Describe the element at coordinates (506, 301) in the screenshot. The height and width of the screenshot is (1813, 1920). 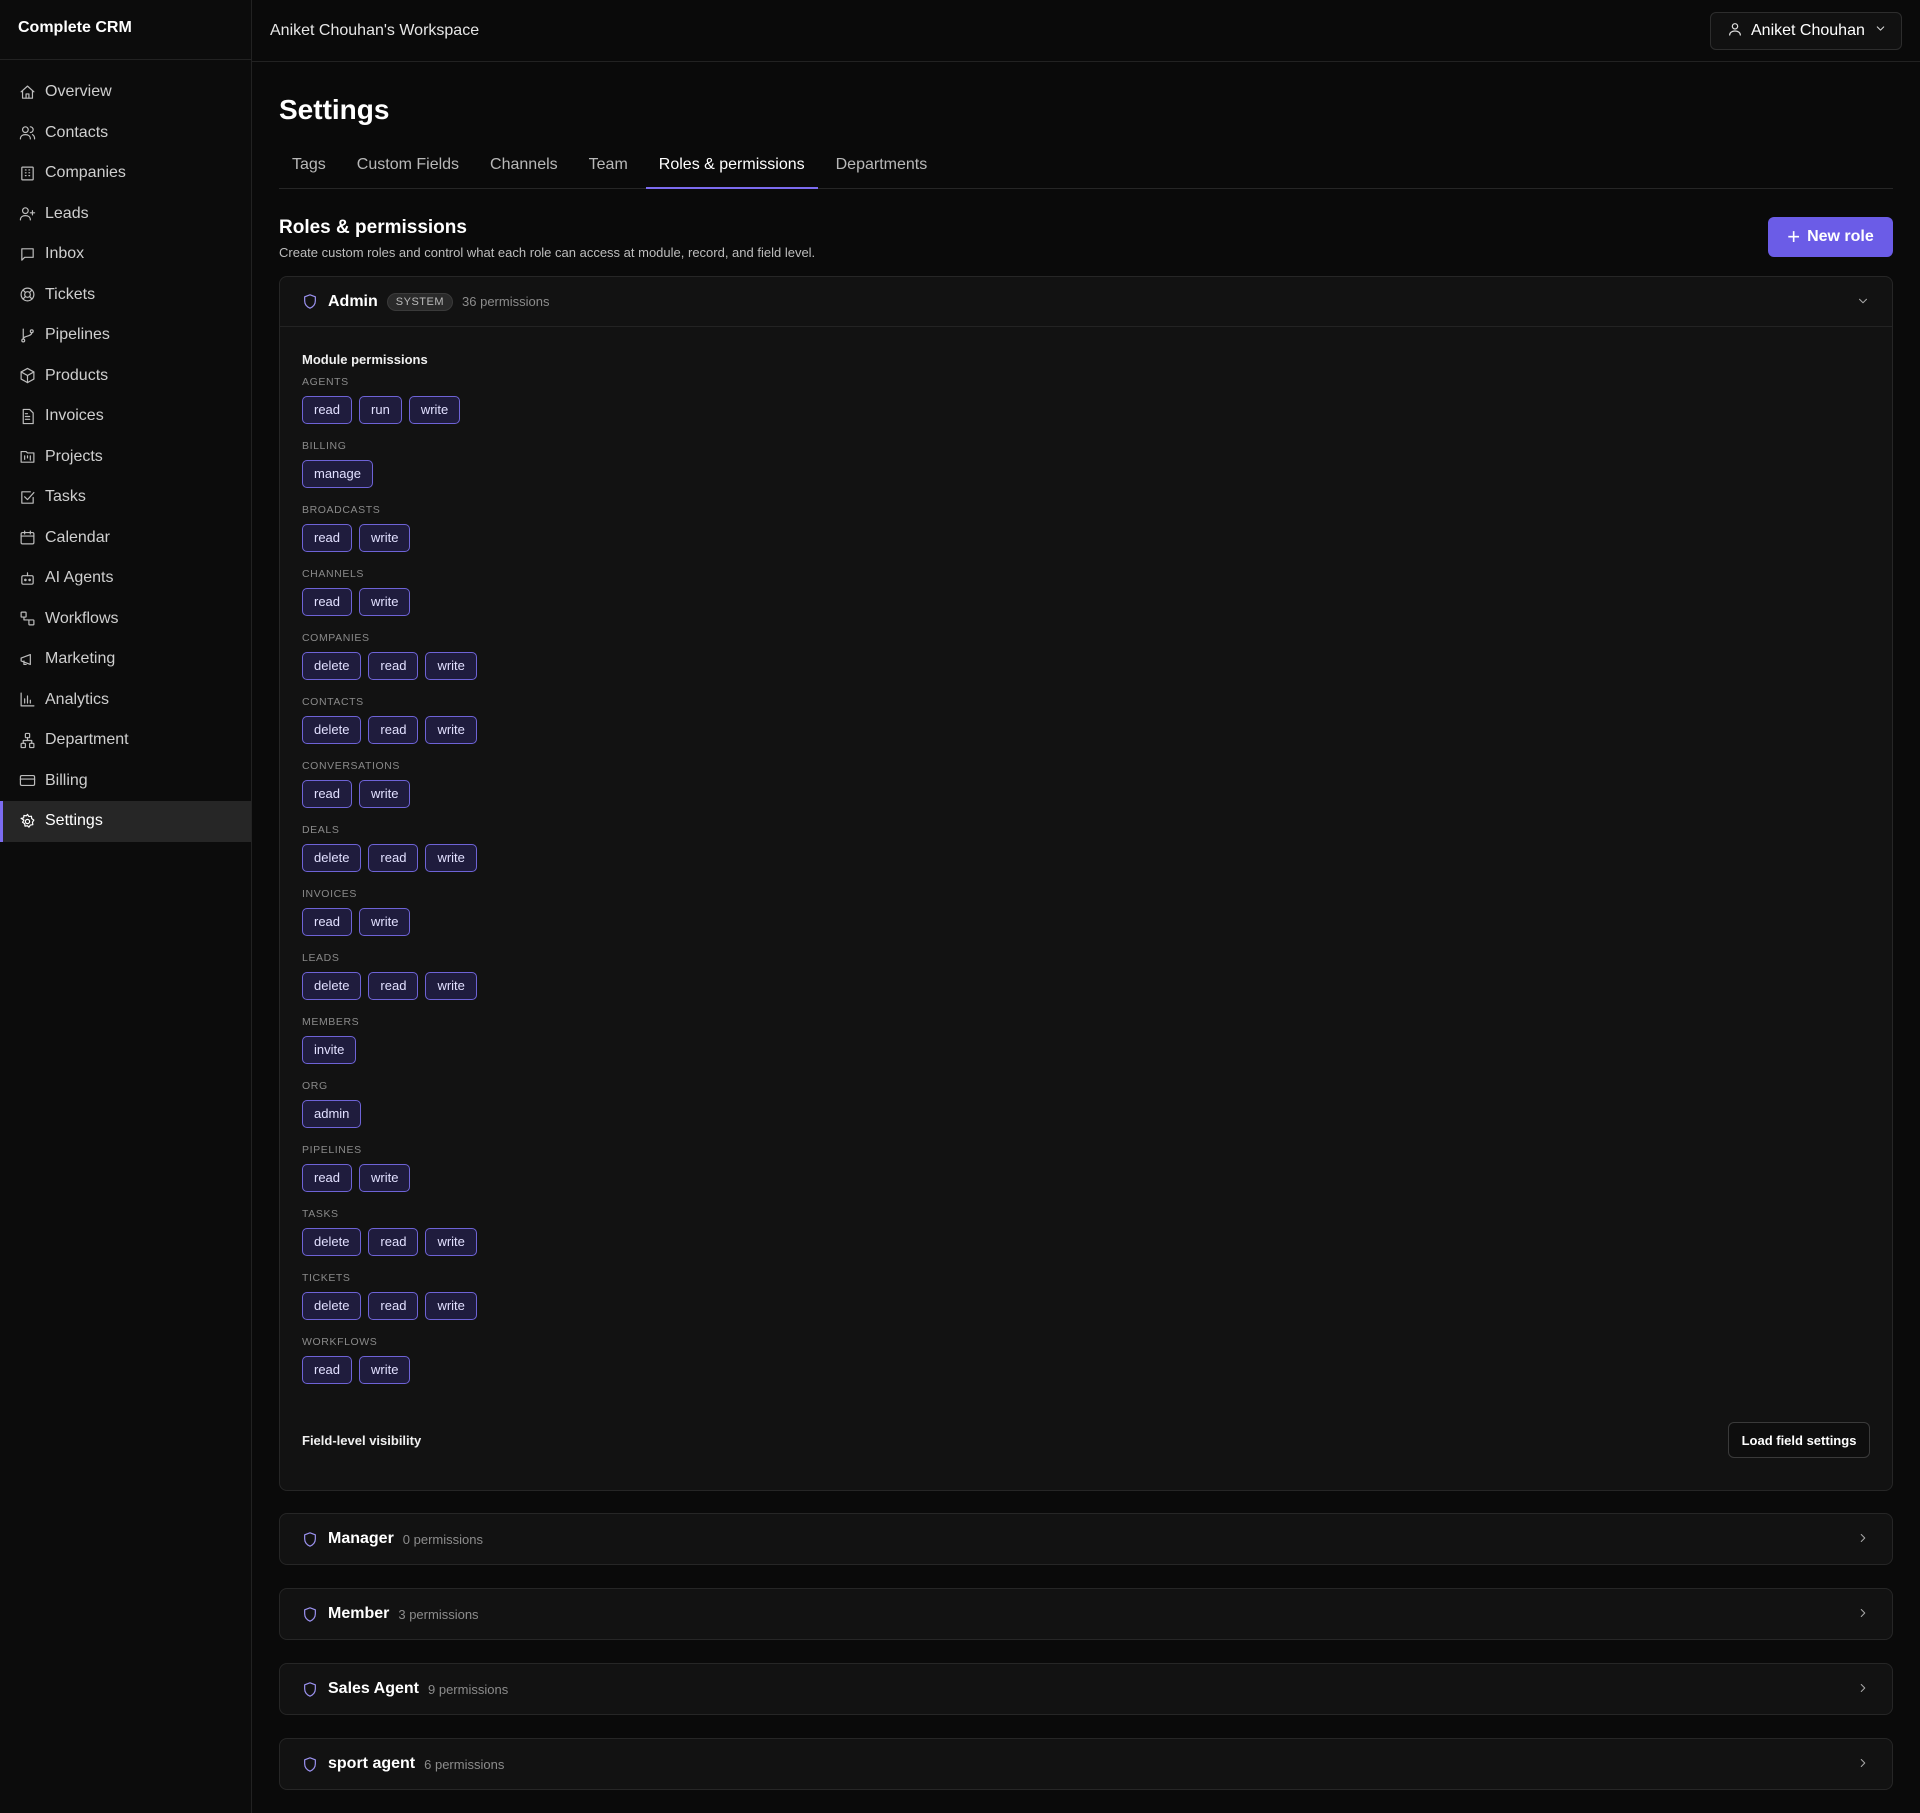
I see `permission-count: 36 permissions` at that location.